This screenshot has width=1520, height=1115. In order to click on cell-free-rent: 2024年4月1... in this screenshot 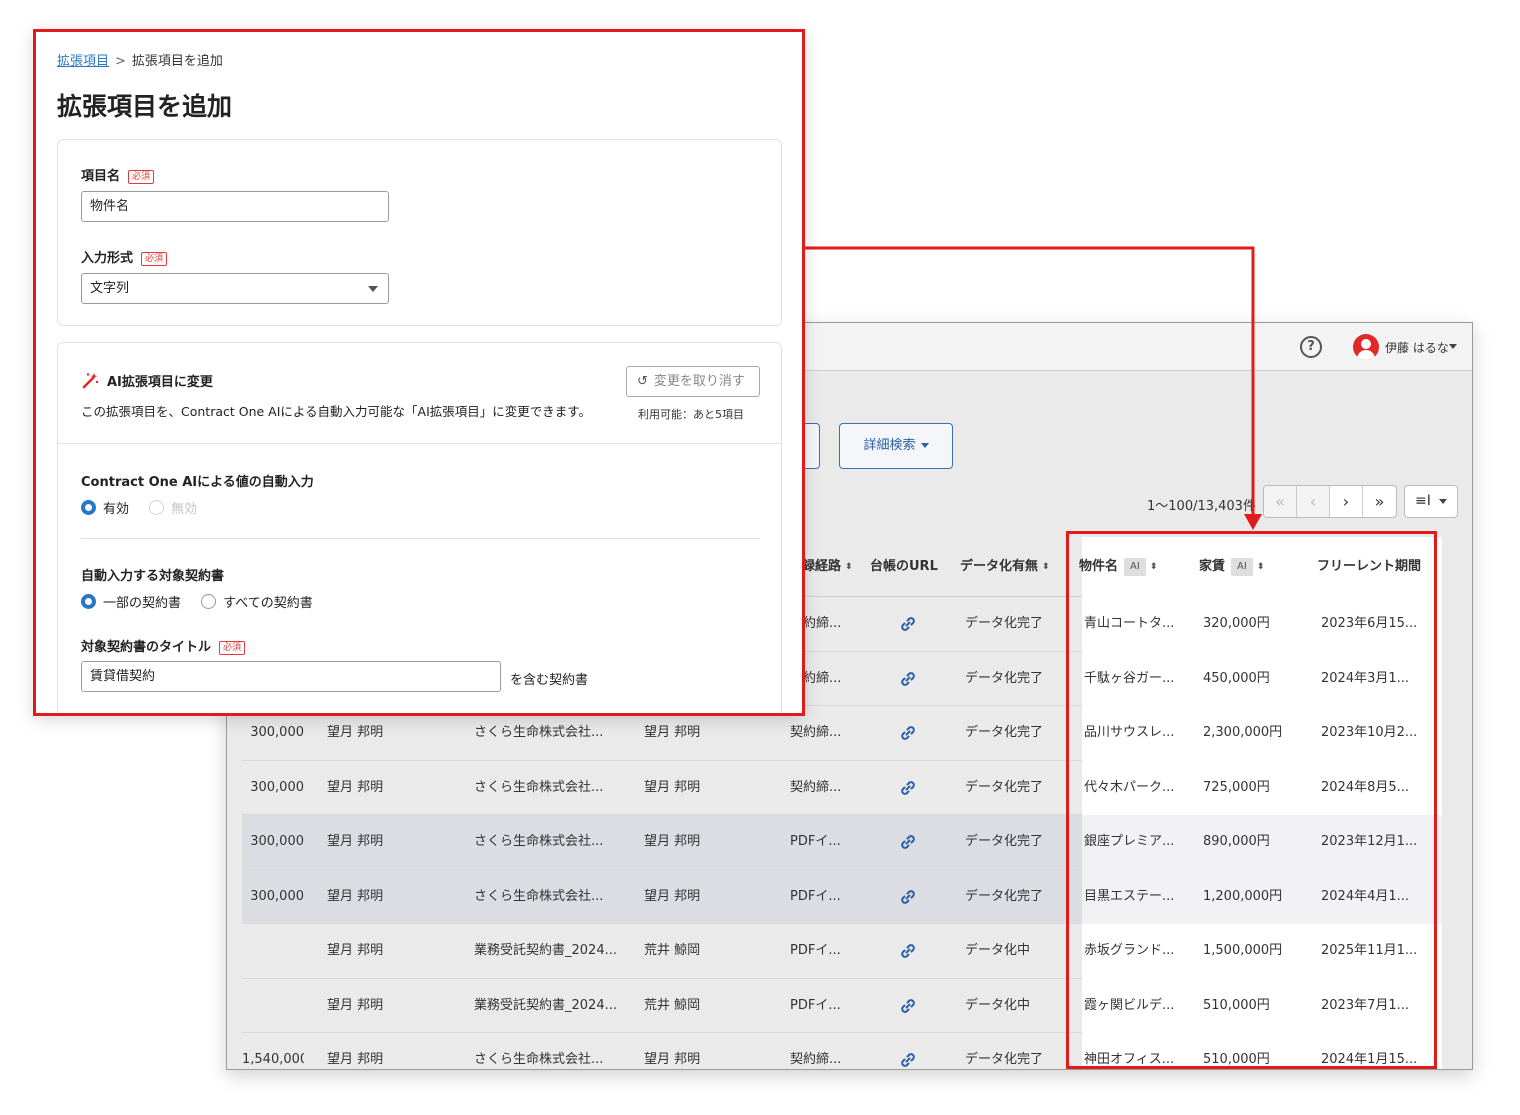, I will do `click(1365, 896)`.